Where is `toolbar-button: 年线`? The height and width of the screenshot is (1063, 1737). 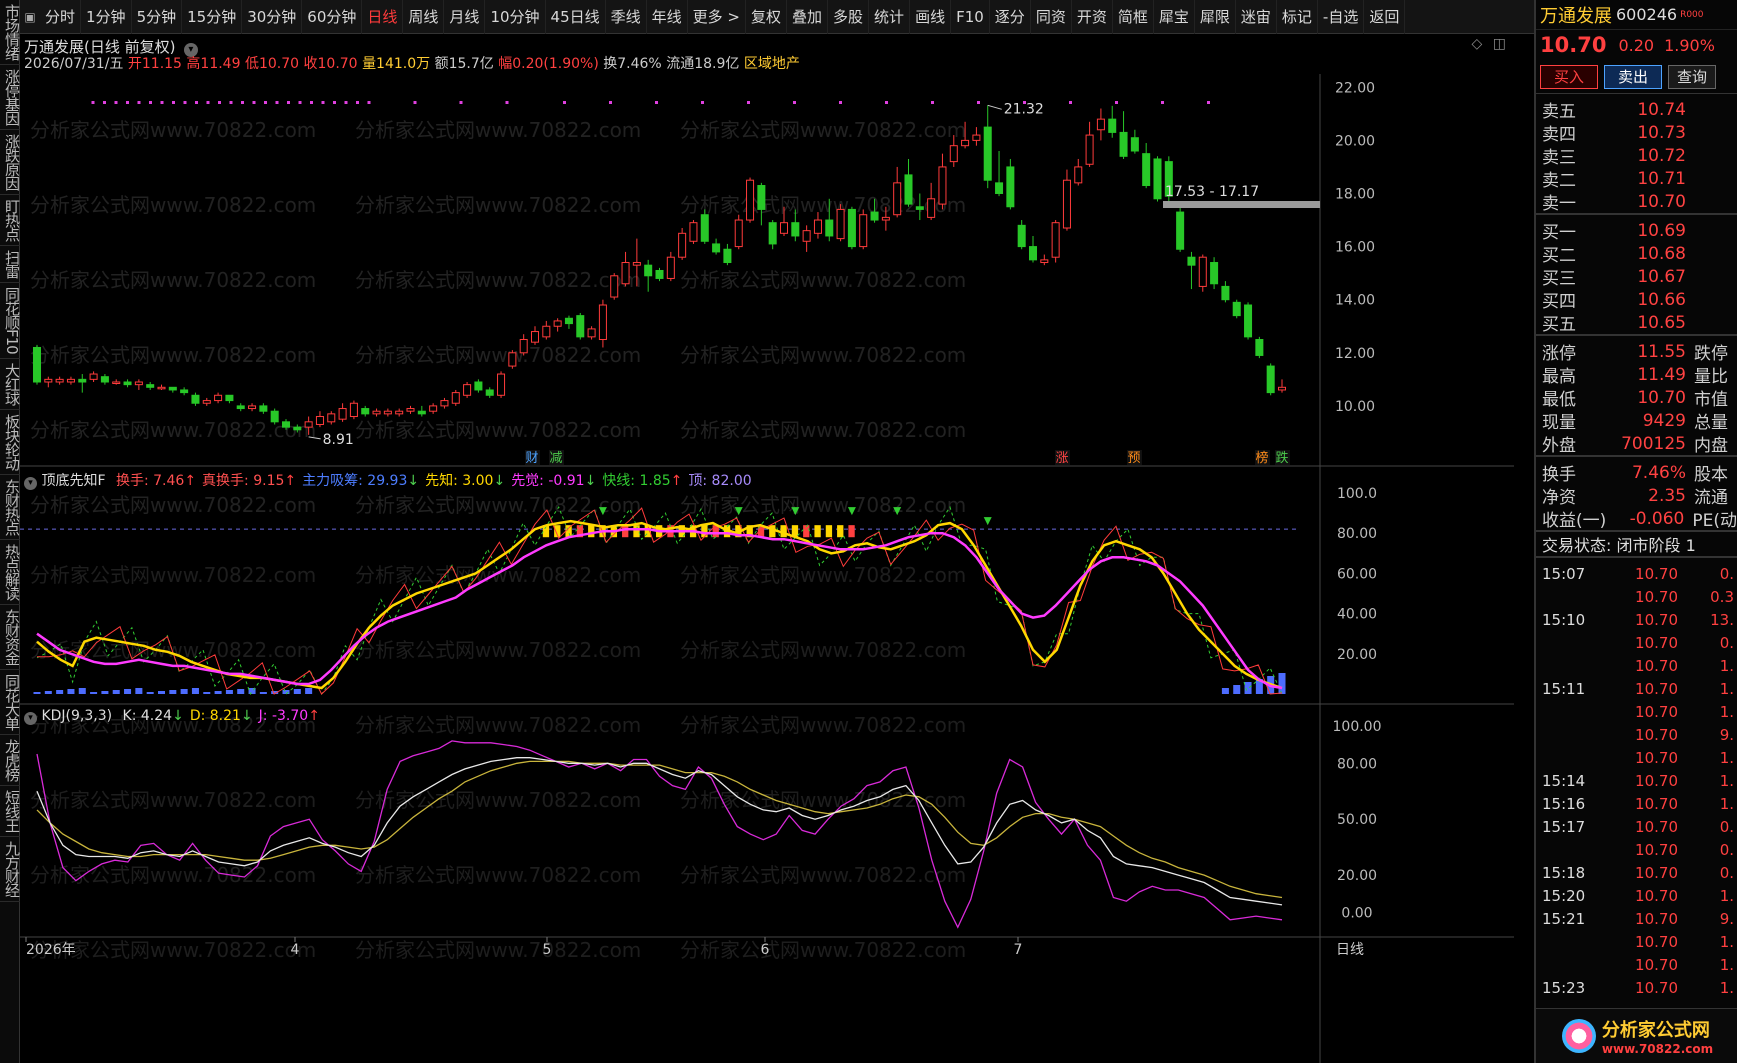
toolbar-button: 年线 is located at coordinates (667, 17).